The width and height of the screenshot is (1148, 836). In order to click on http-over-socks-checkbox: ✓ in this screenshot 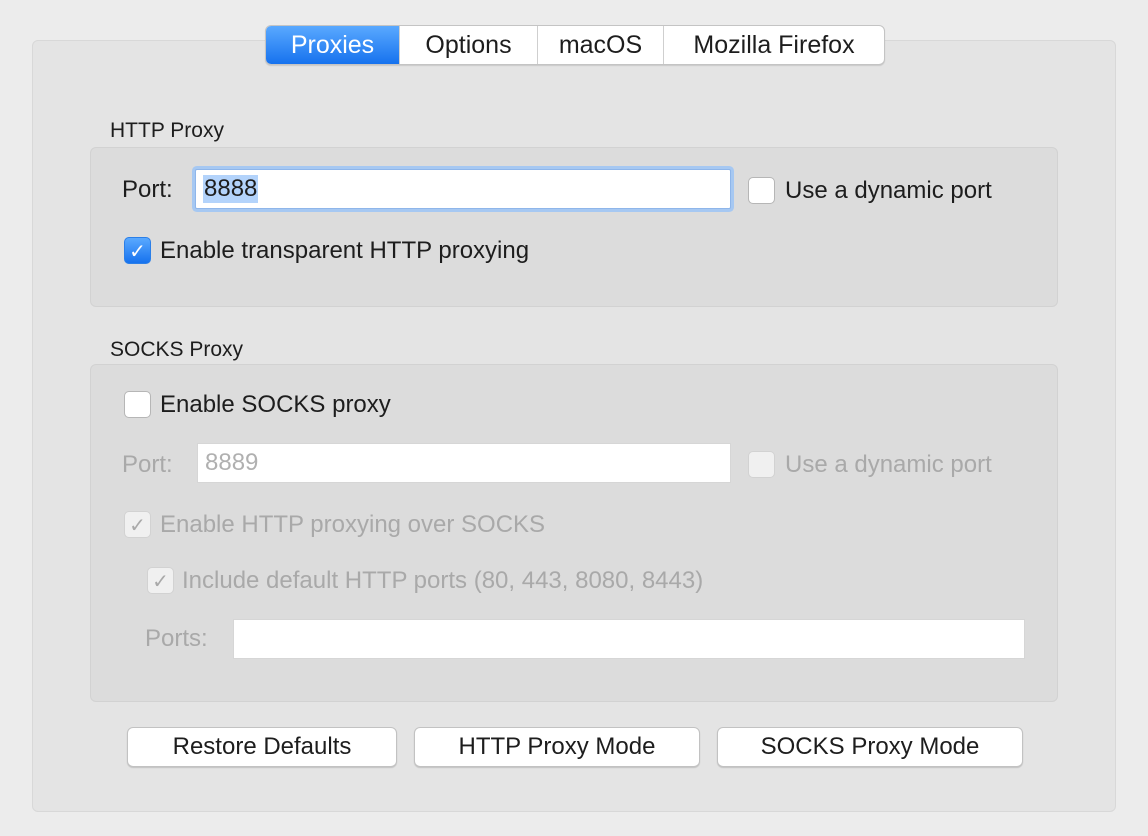, I will do `click(137, 524)`.